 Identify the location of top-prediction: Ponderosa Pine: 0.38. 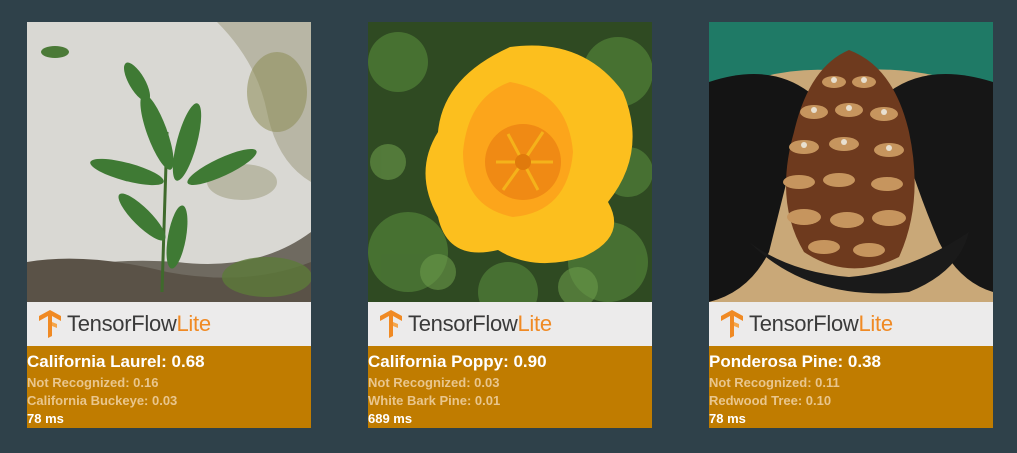
(795, 361).